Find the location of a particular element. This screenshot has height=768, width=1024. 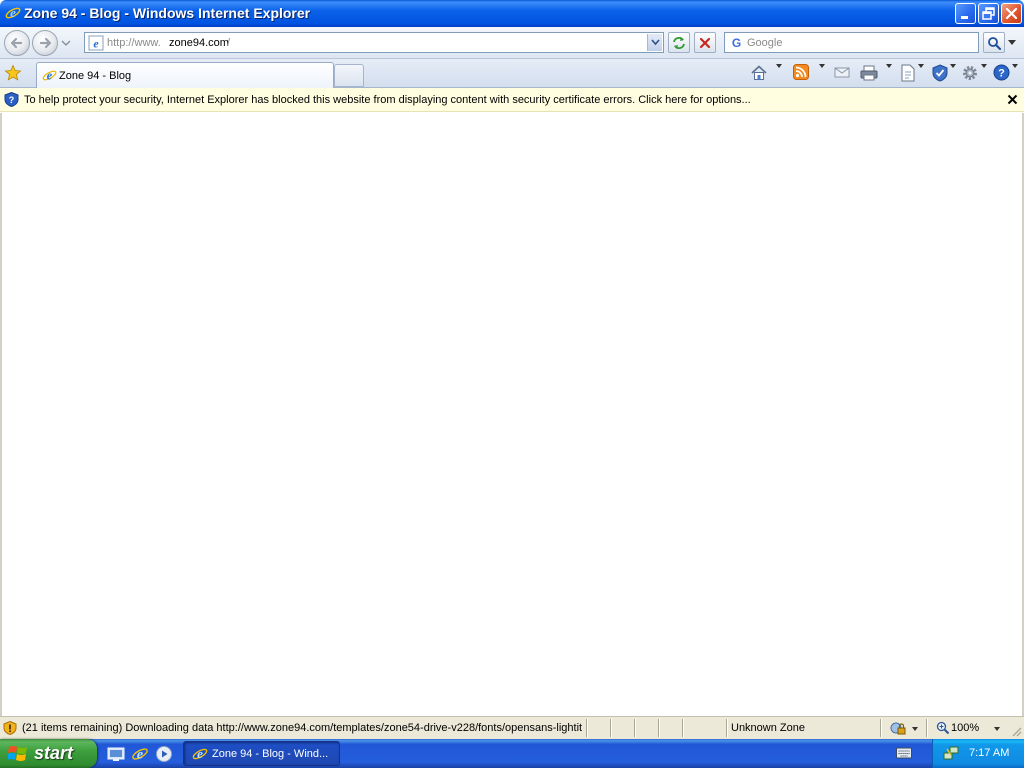

page-ie-icon: e is located at coordinates (96, 43).